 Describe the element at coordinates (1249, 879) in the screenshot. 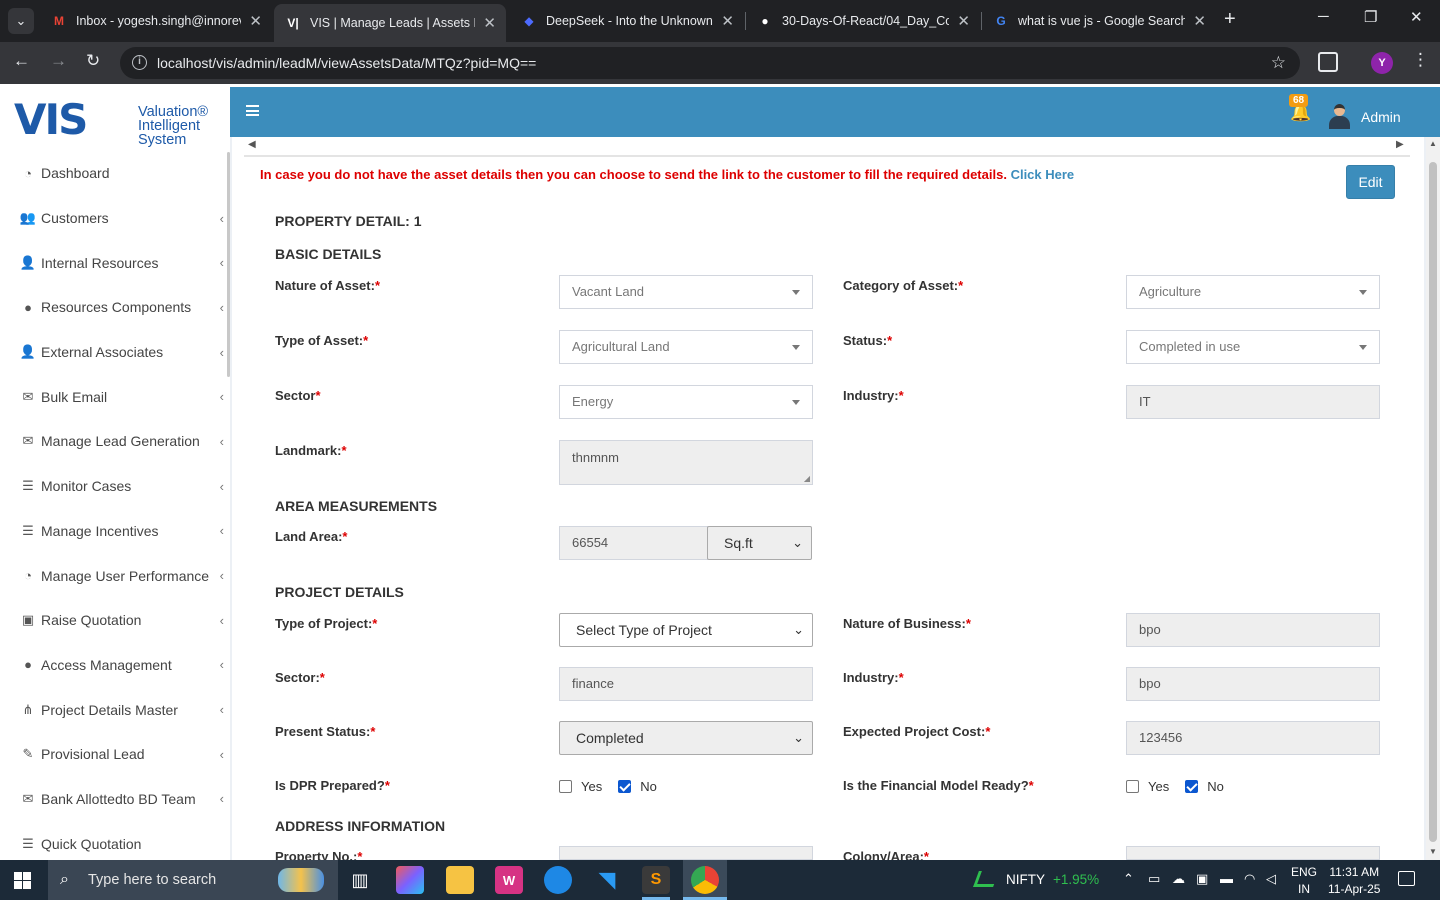

I see `wifi-icon: ◠` at that location.